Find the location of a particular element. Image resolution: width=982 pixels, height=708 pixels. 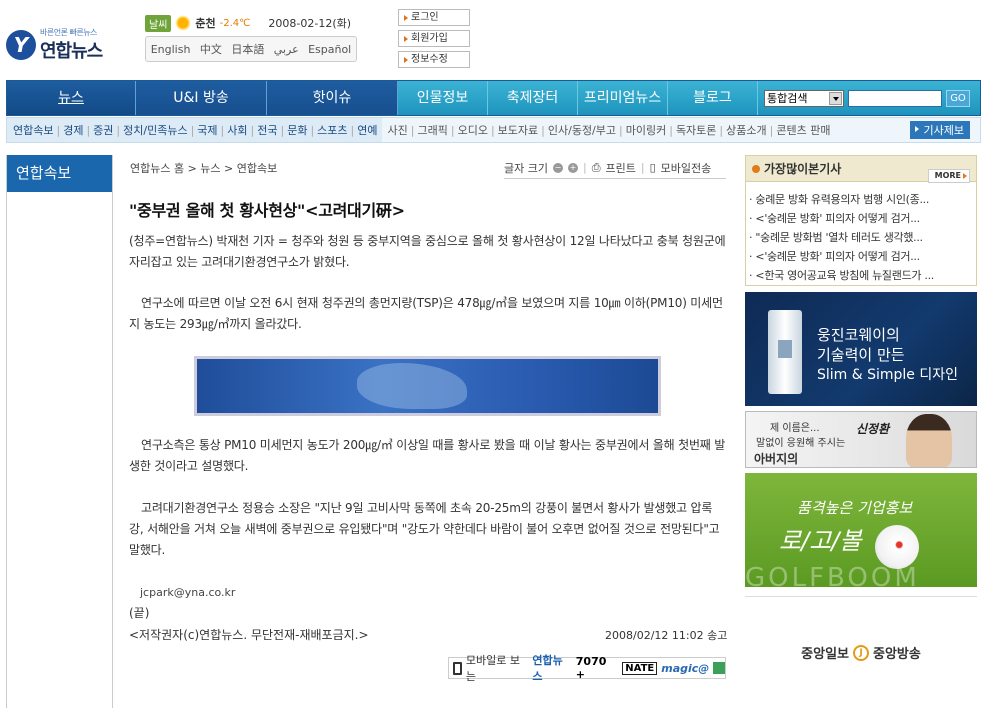

mobile-send-button: 모바일전송 is located at coordinates (686, 168).